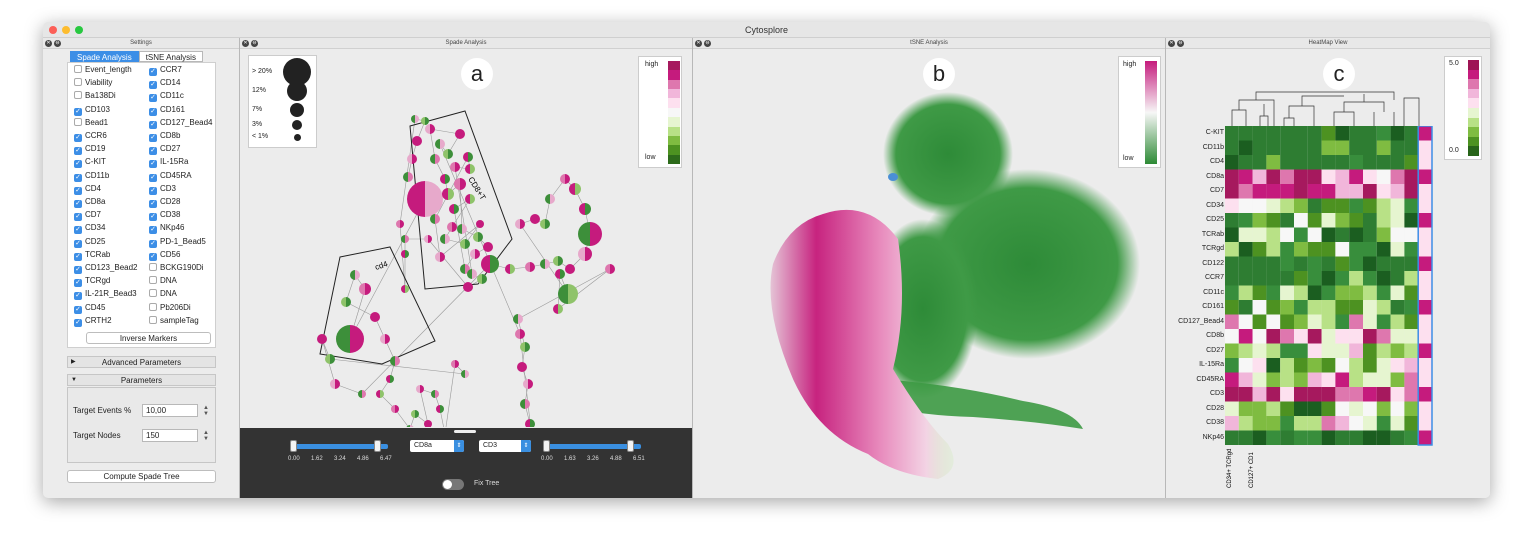 The height and width of the screenshot is (545, 1525). I want to click on marker-checkbox: ✓ TCRgd, so click(92, 281).